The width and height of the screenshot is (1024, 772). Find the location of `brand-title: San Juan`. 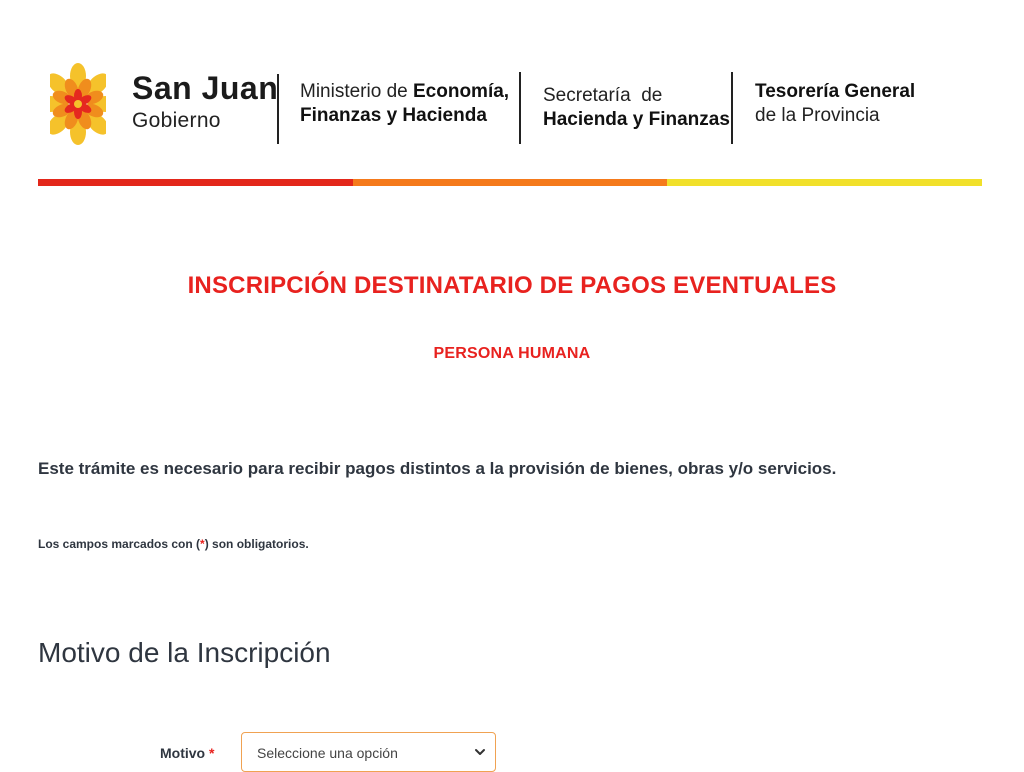

brand-title: San Juan is located at coordinates (205, 88).